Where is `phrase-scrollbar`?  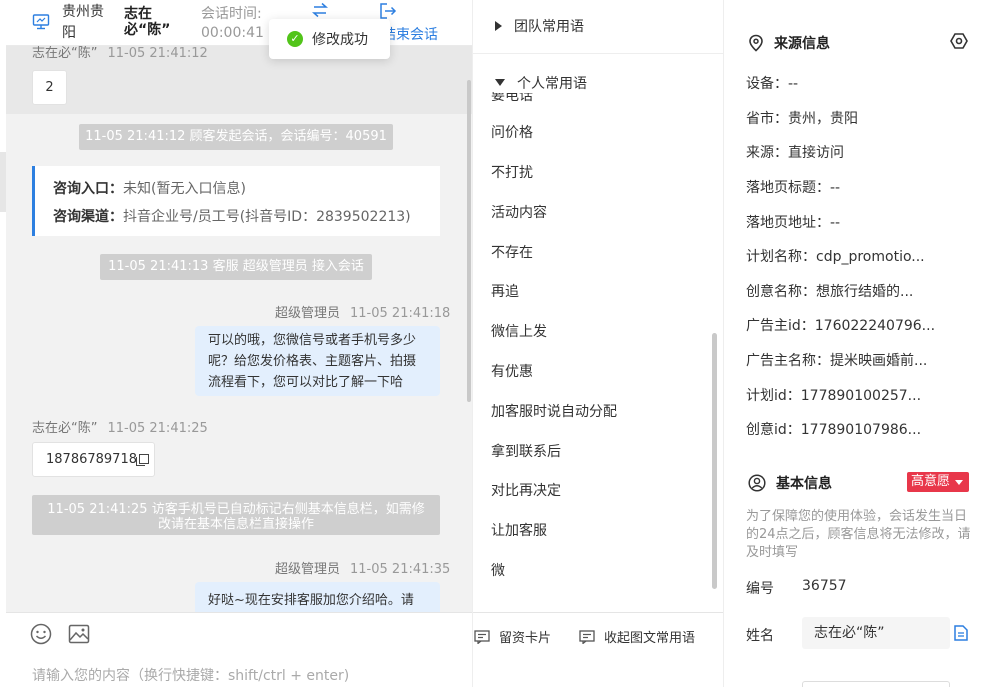 phrase-scrollbar is located at coordinates (714, 461).